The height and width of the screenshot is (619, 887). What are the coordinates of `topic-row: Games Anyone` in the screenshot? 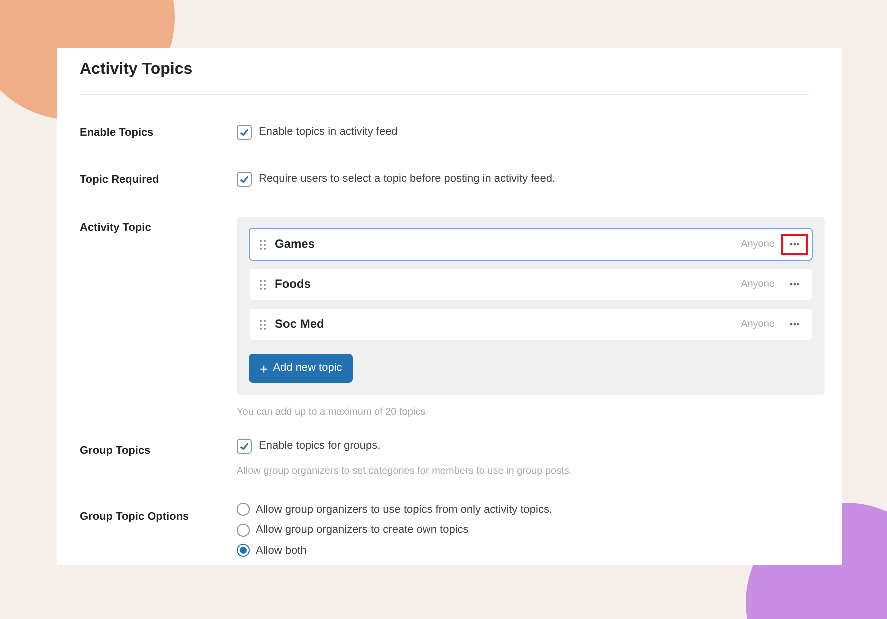 It's located at (531, 244).